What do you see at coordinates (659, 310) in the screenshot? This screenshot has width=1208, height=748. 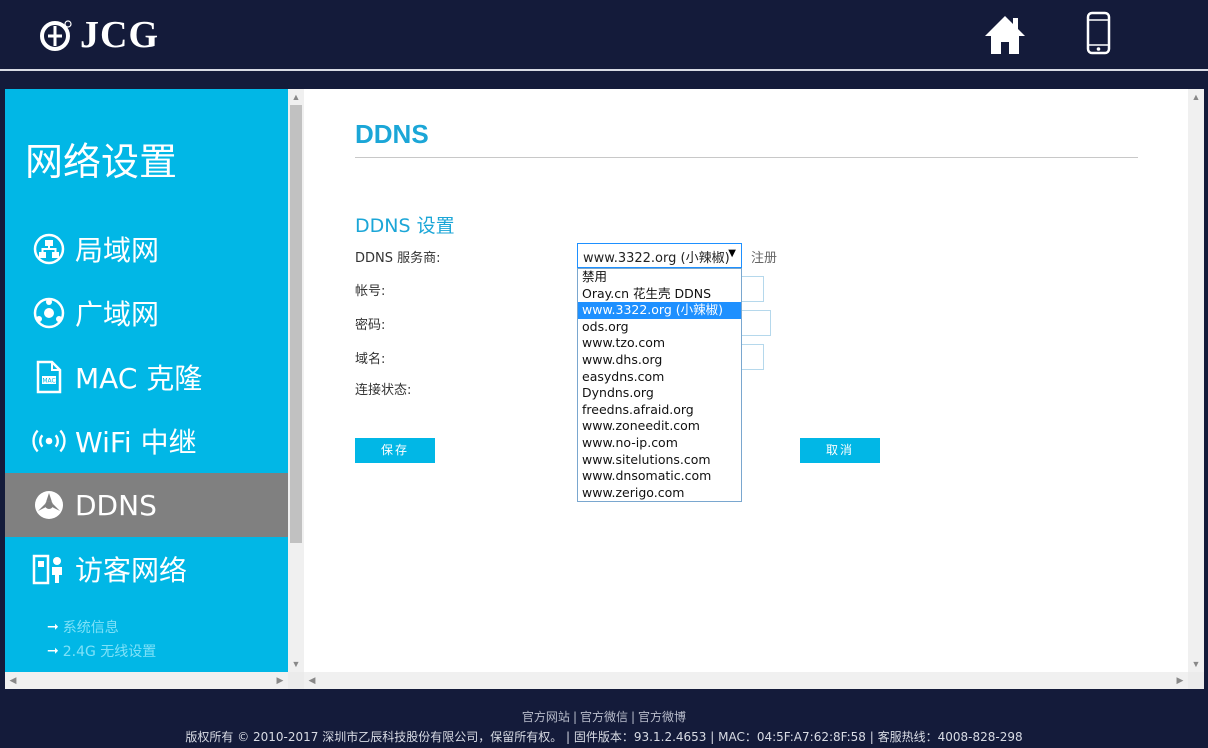 I see `dropdown-option: www.3322.org (小辣椒)` at bounding box center [659, 310].